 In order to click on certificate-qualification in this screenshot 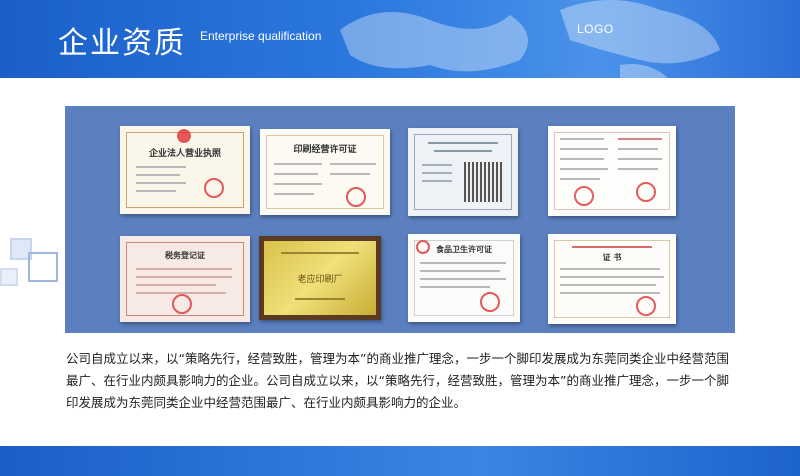, I will do `click(612, 171)`.